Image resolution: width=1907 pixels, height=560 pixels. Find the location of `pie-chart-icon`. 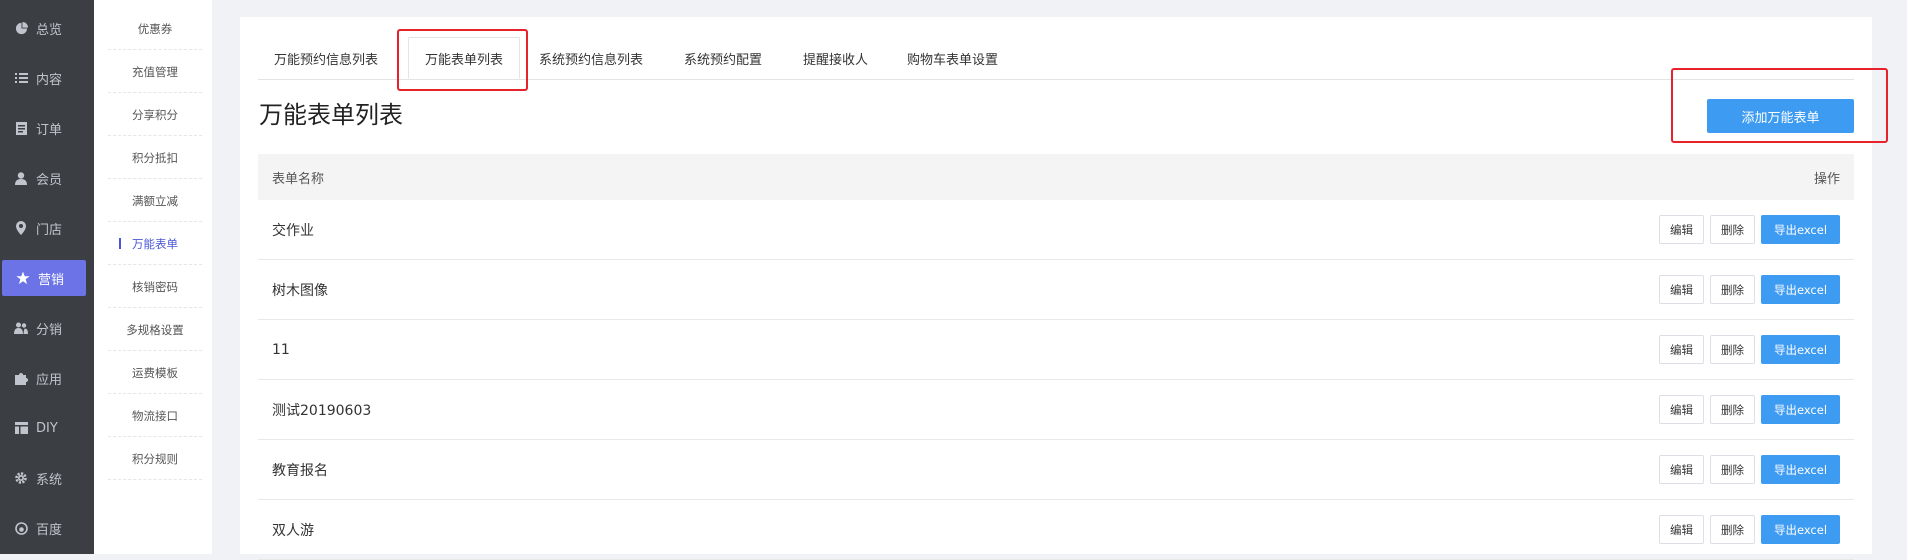

pie-chart-icon is located at coordinates (21, 28).